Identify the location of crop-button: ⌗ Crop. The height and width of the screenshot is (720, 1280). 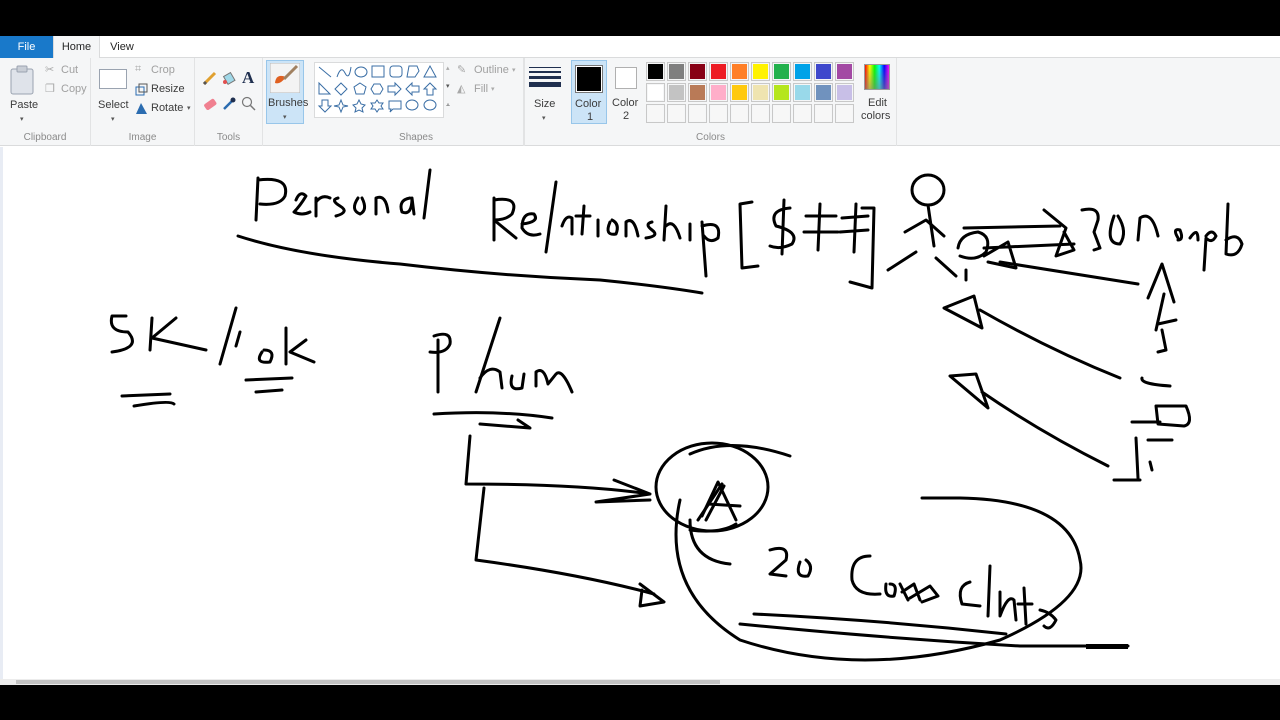
(164, 71).